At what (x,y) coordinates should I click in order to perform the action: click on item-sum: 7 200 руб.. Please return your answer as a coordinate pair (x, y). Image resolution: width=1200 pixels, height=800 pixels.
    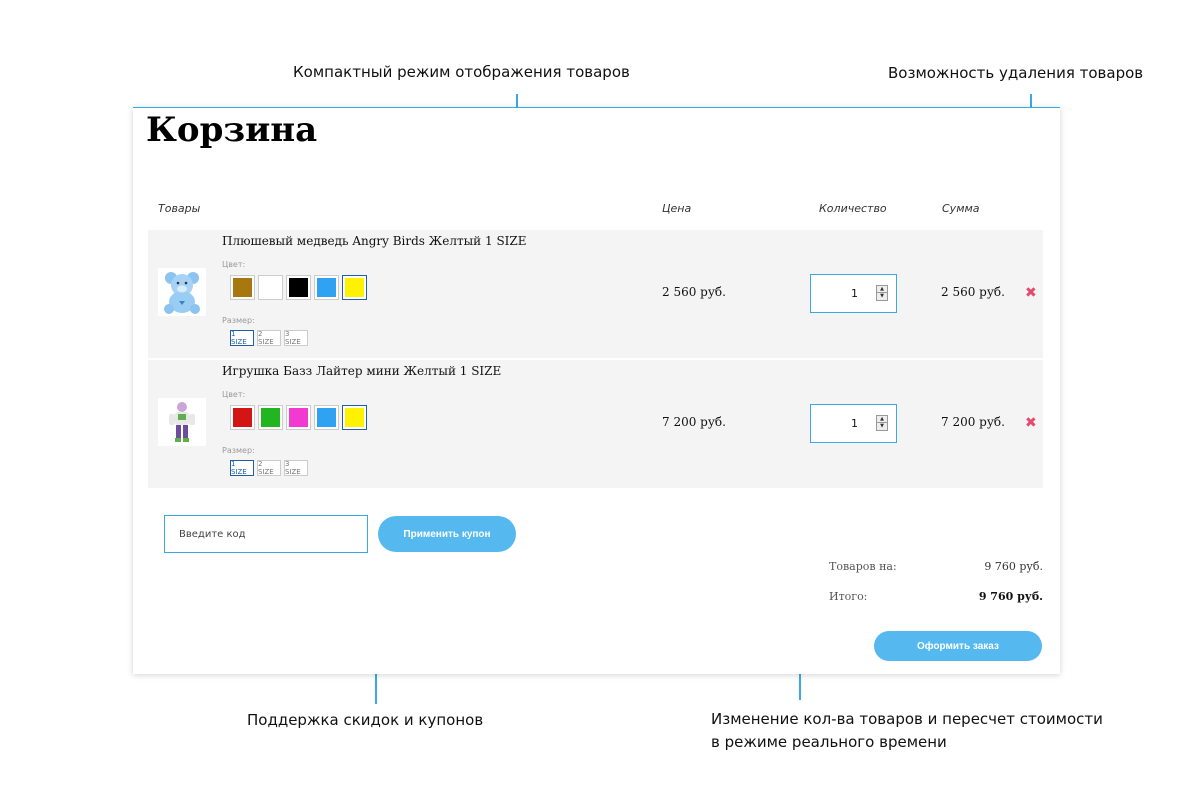
    Looking at the image, I should click on (973, 422).